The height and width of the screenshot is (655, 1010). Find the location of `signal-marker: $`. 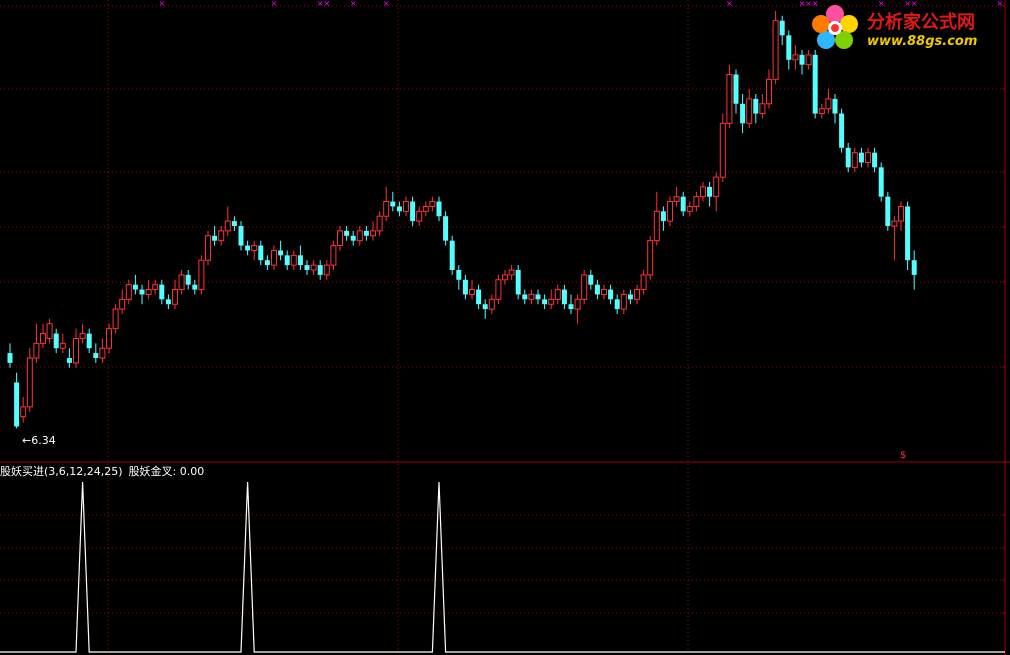

signal-marker: $ is located at coordinates (903, 455).